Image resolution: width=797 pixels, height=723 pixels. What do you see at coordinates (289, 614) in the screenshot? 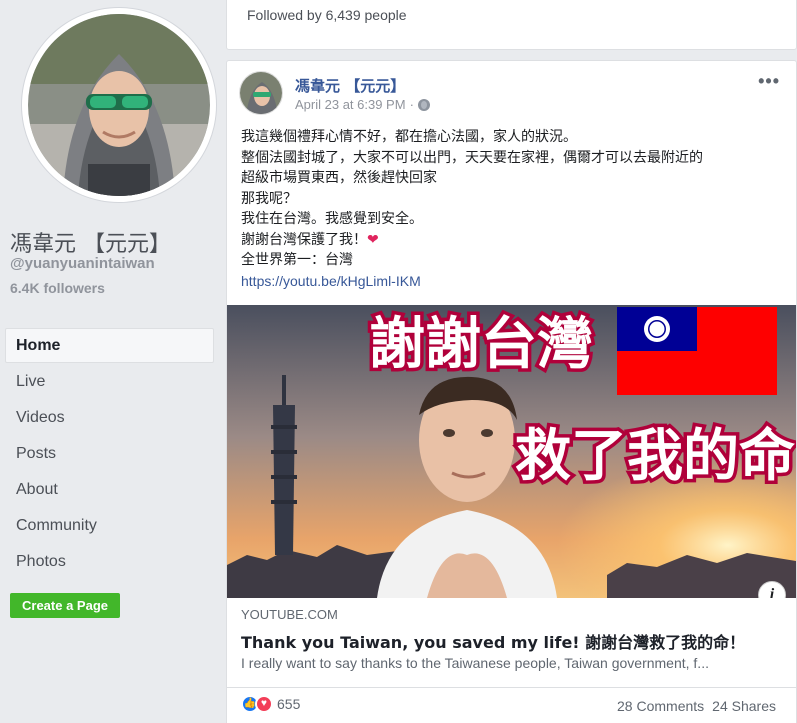
I see `link-source: YOUTUBE.COM` at bounding box center [289, 614].